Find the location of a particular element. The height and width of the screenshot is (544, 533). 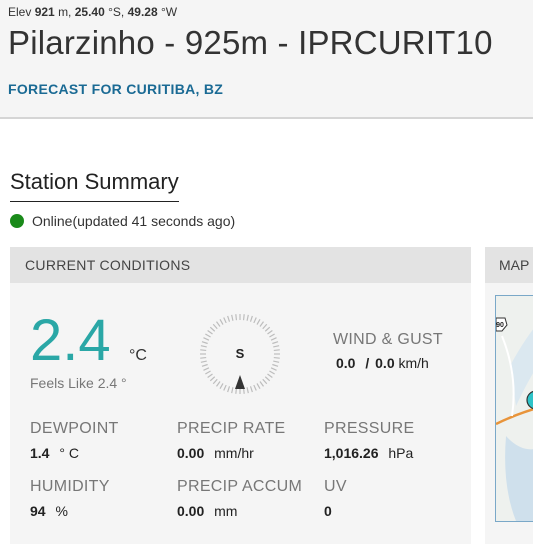

precip-accum-value-row: 0.00 mm is located at coordinates (207, 511).